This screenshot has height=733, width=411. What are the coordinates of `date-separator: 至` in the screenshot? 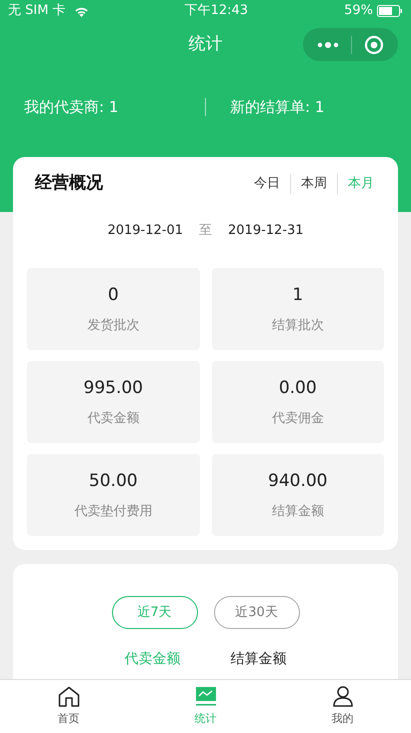 It's located at (205, 231).